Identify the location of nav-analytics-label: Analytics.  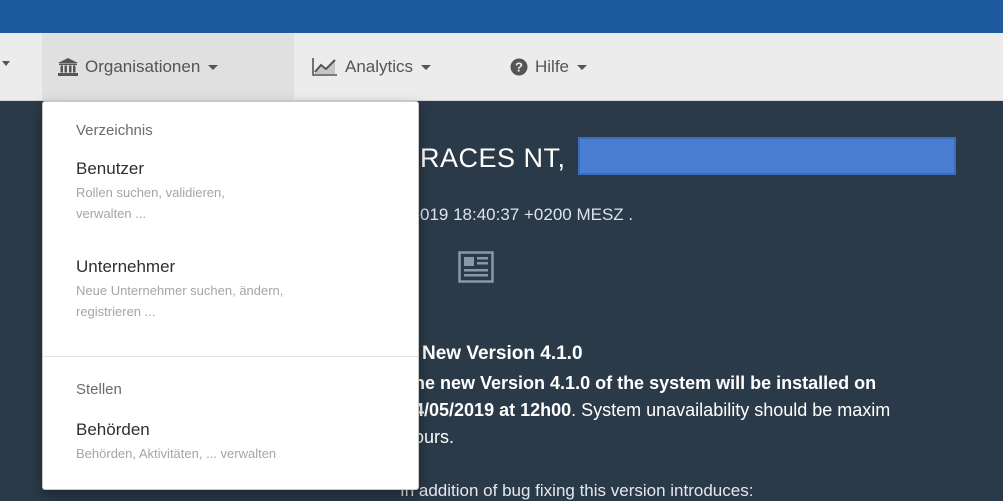
(379, 66).